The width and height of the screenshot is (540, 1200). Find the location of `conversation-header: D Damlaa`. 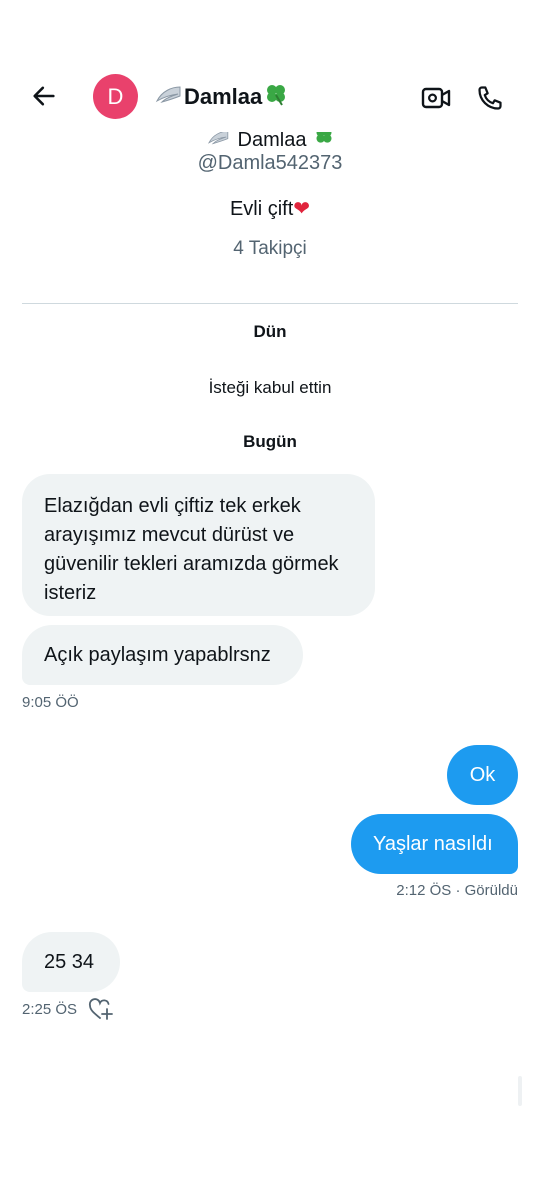

conversation-header: D Damlaa is located at coordinates (270, 96).